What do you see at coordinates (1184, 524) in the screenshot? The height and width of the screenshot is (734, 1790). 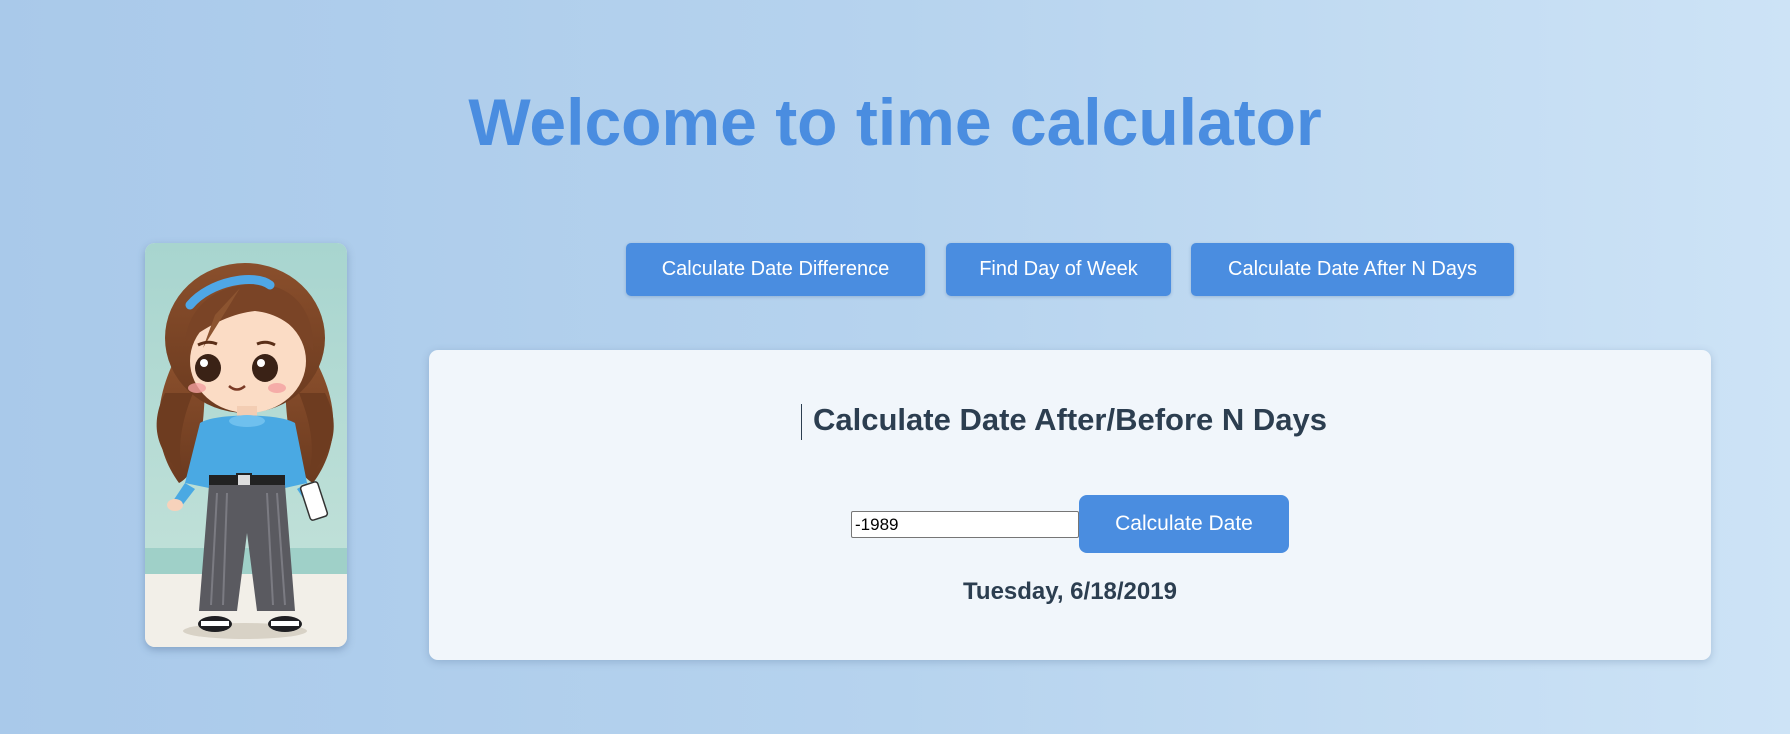 I see `calculate-date-button: Calculate Date` at bounding box center [1184, 524].